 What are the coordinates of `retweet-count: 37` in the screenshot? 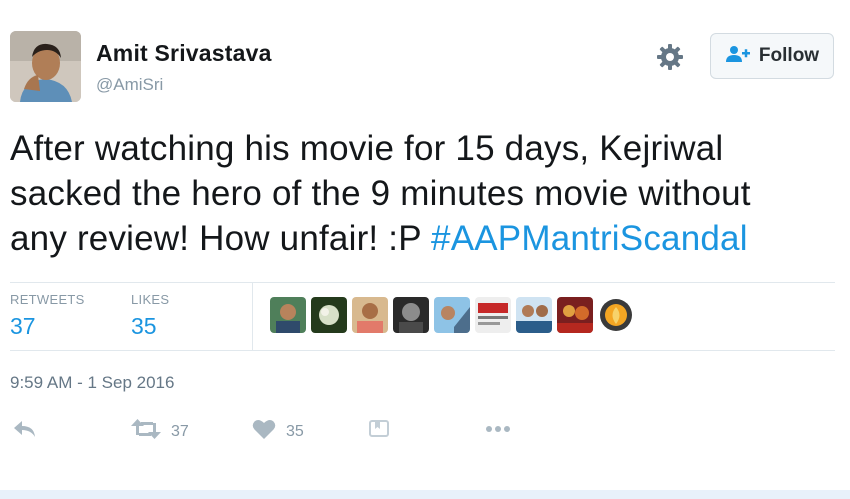 It's located at (180, 431).